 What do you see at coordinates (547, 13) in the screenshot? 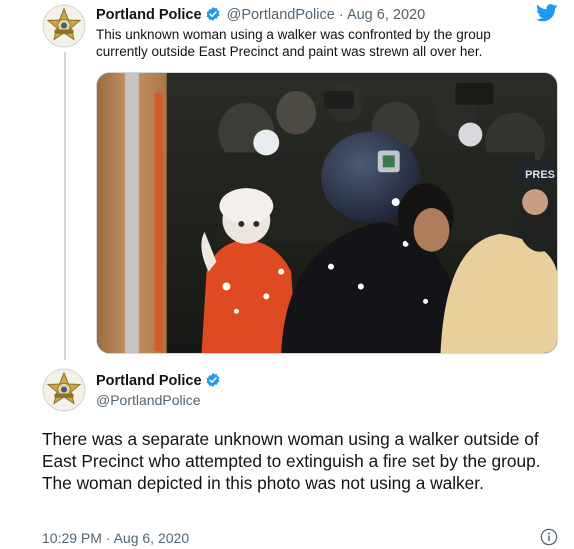
I see `twitter-bird-icon` at bounding box center [547, 13].